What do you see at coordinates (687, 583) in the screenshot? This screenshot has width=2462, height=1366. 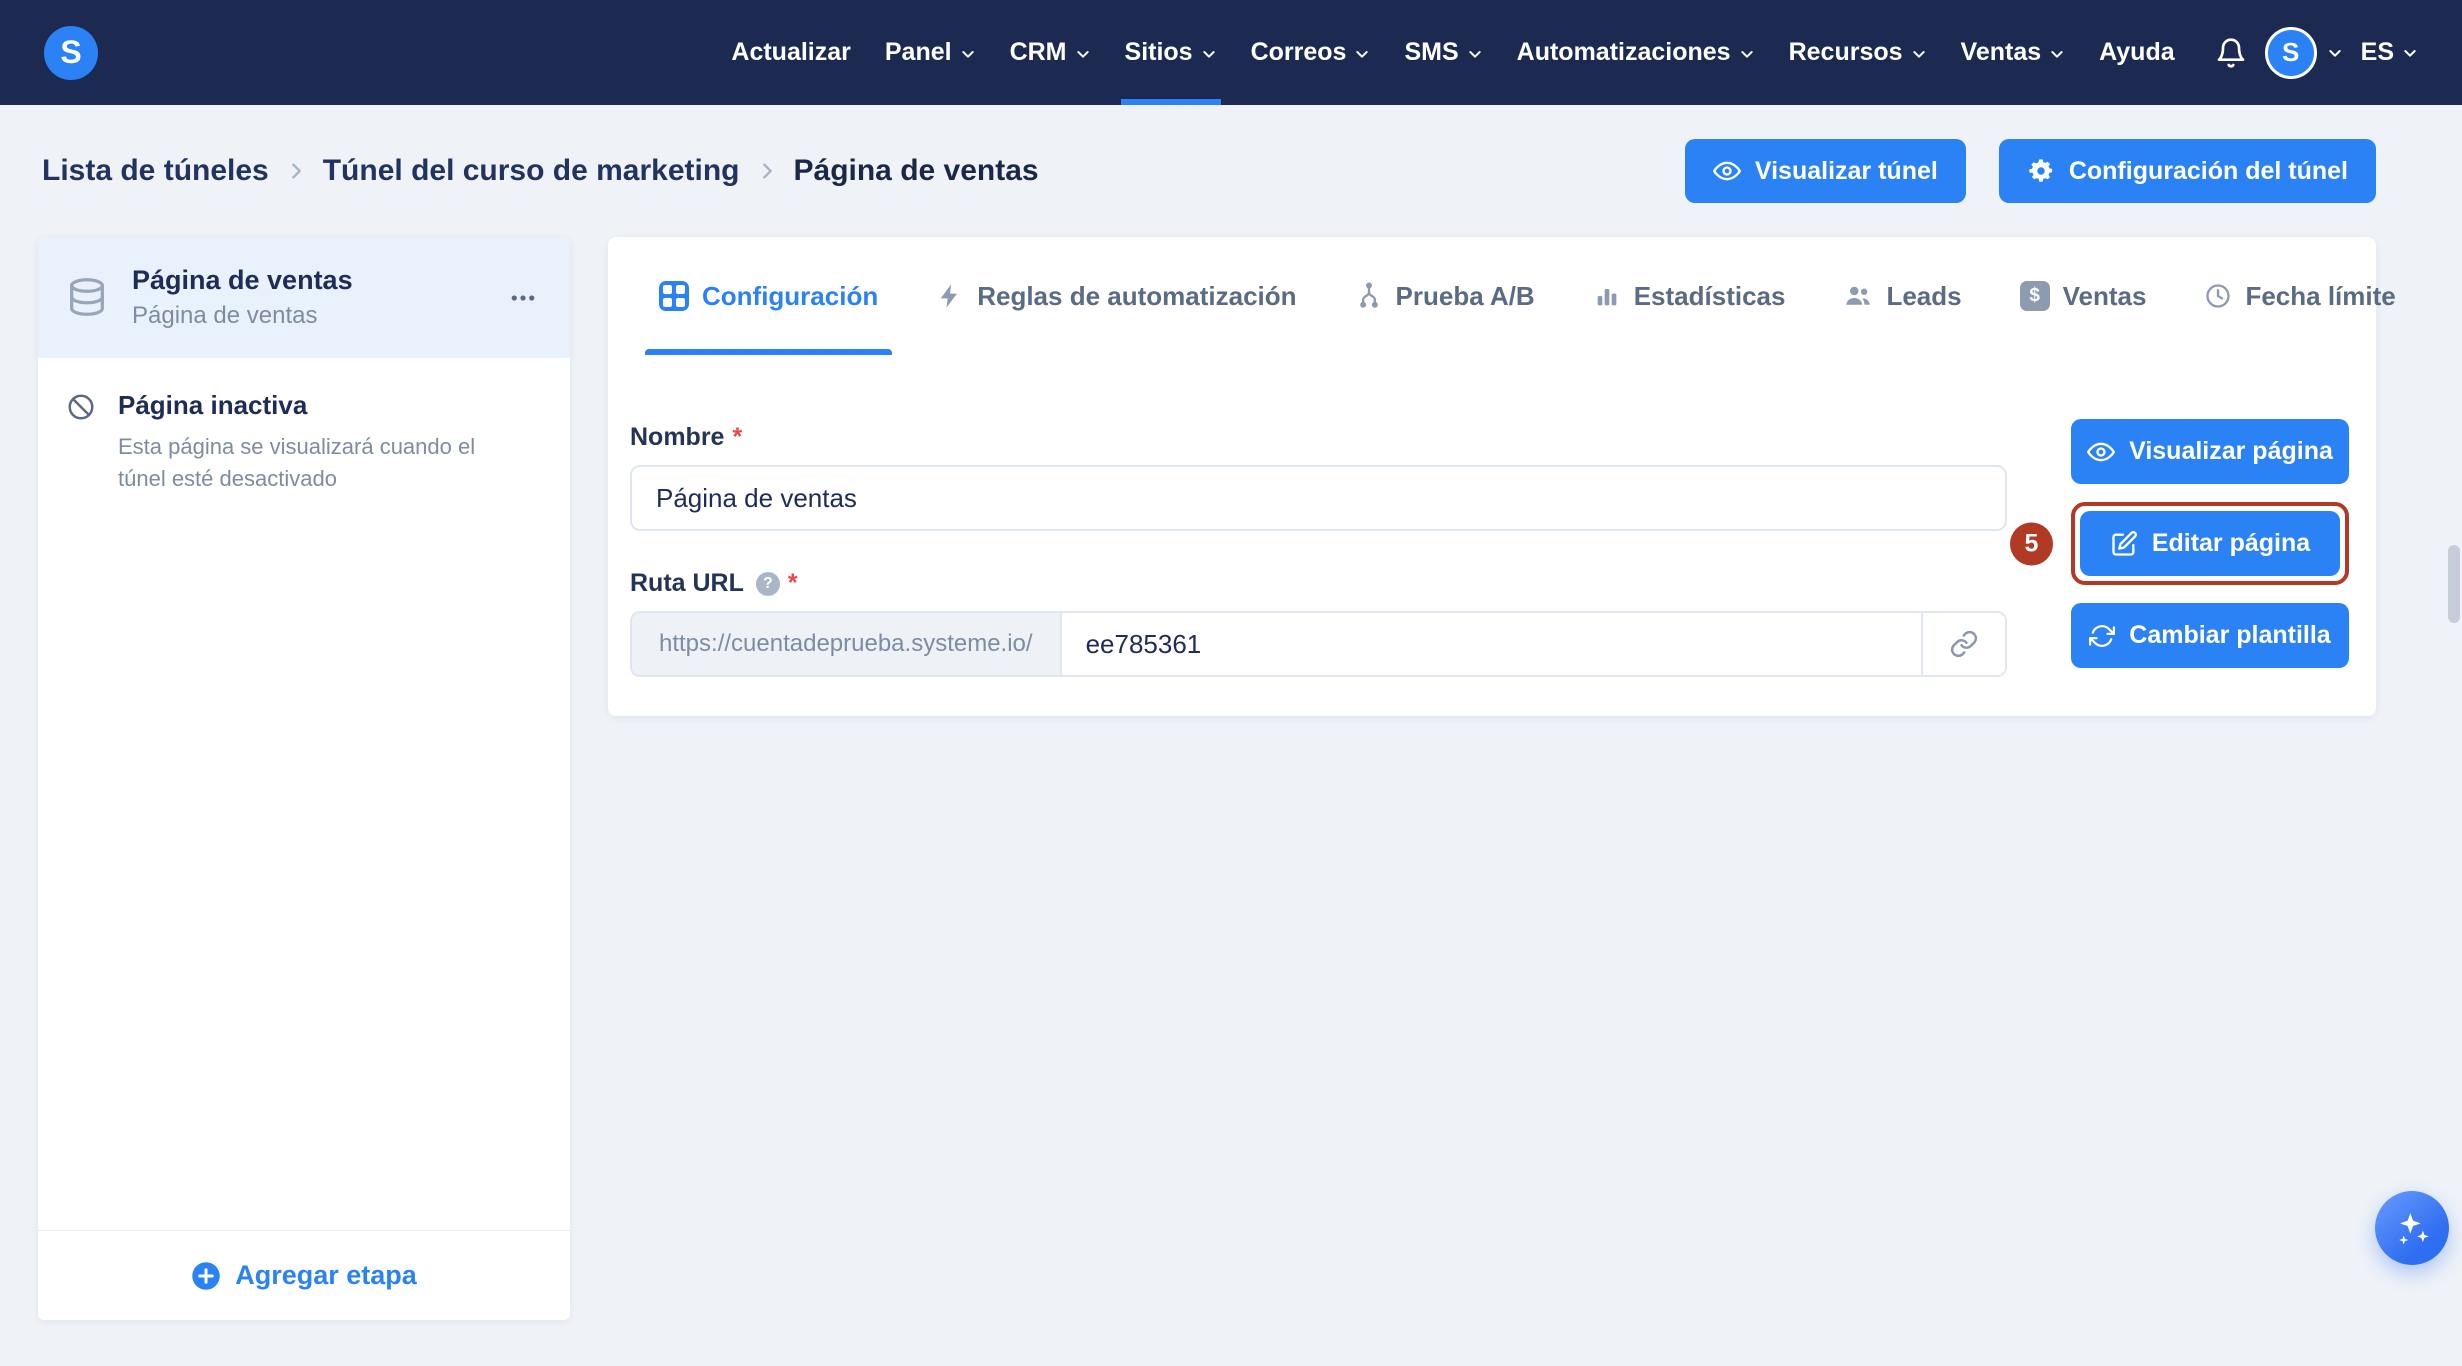 I see `url-label-text: Ruta URL` at bounding box center [687, 583].